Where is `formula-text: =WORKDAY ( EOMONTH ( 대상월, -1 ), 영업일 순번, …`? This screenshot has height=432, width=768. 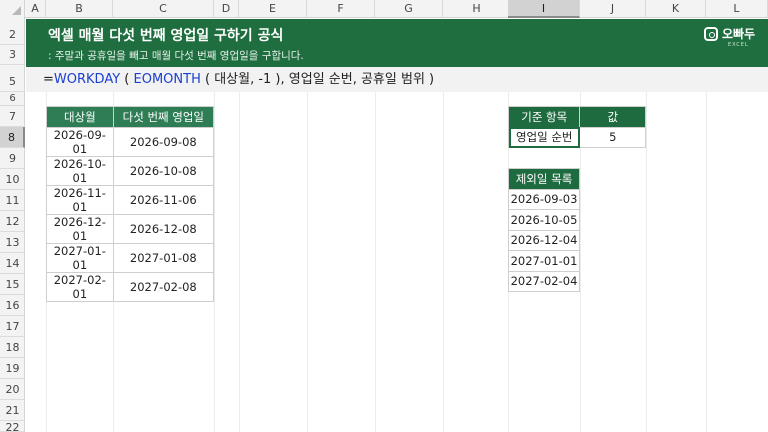 formula-text: =WORKDAY ( EOMONTH ( 대상월, -1 ), 영업일 순번, … is located at coordinates (238, 80).